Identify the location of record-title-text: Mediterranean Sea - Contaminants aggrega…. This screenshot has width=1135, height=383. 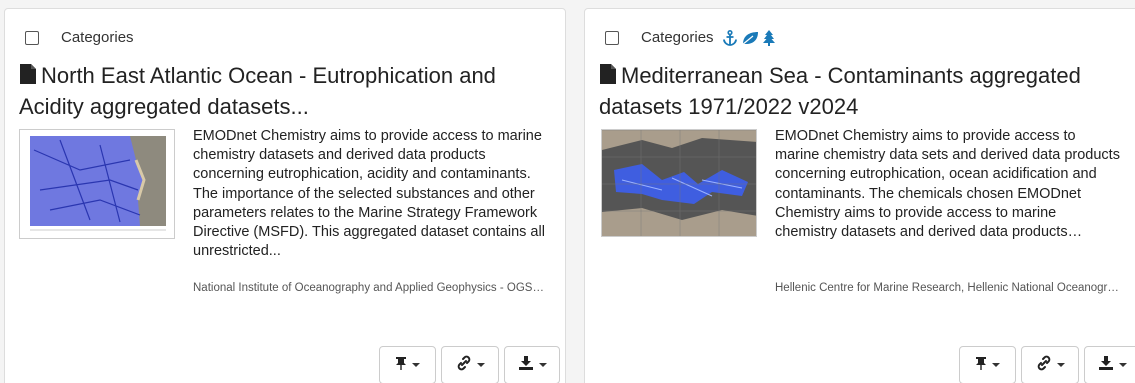
(840, 91).